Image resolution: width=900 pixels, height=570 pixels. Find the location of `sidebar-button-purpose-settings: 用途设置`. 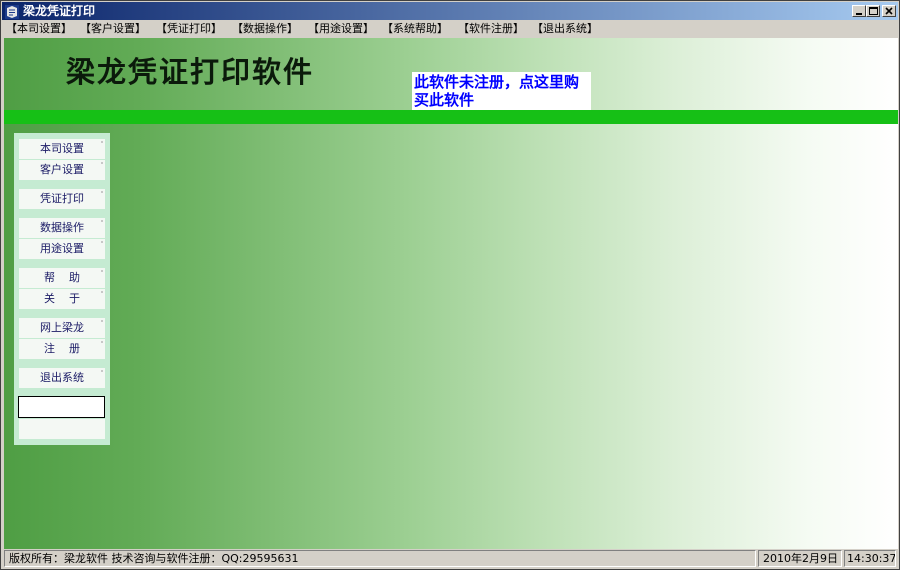

sidebar-button-purpose-settings: 用途设置 is located at coordinates (62, 249).